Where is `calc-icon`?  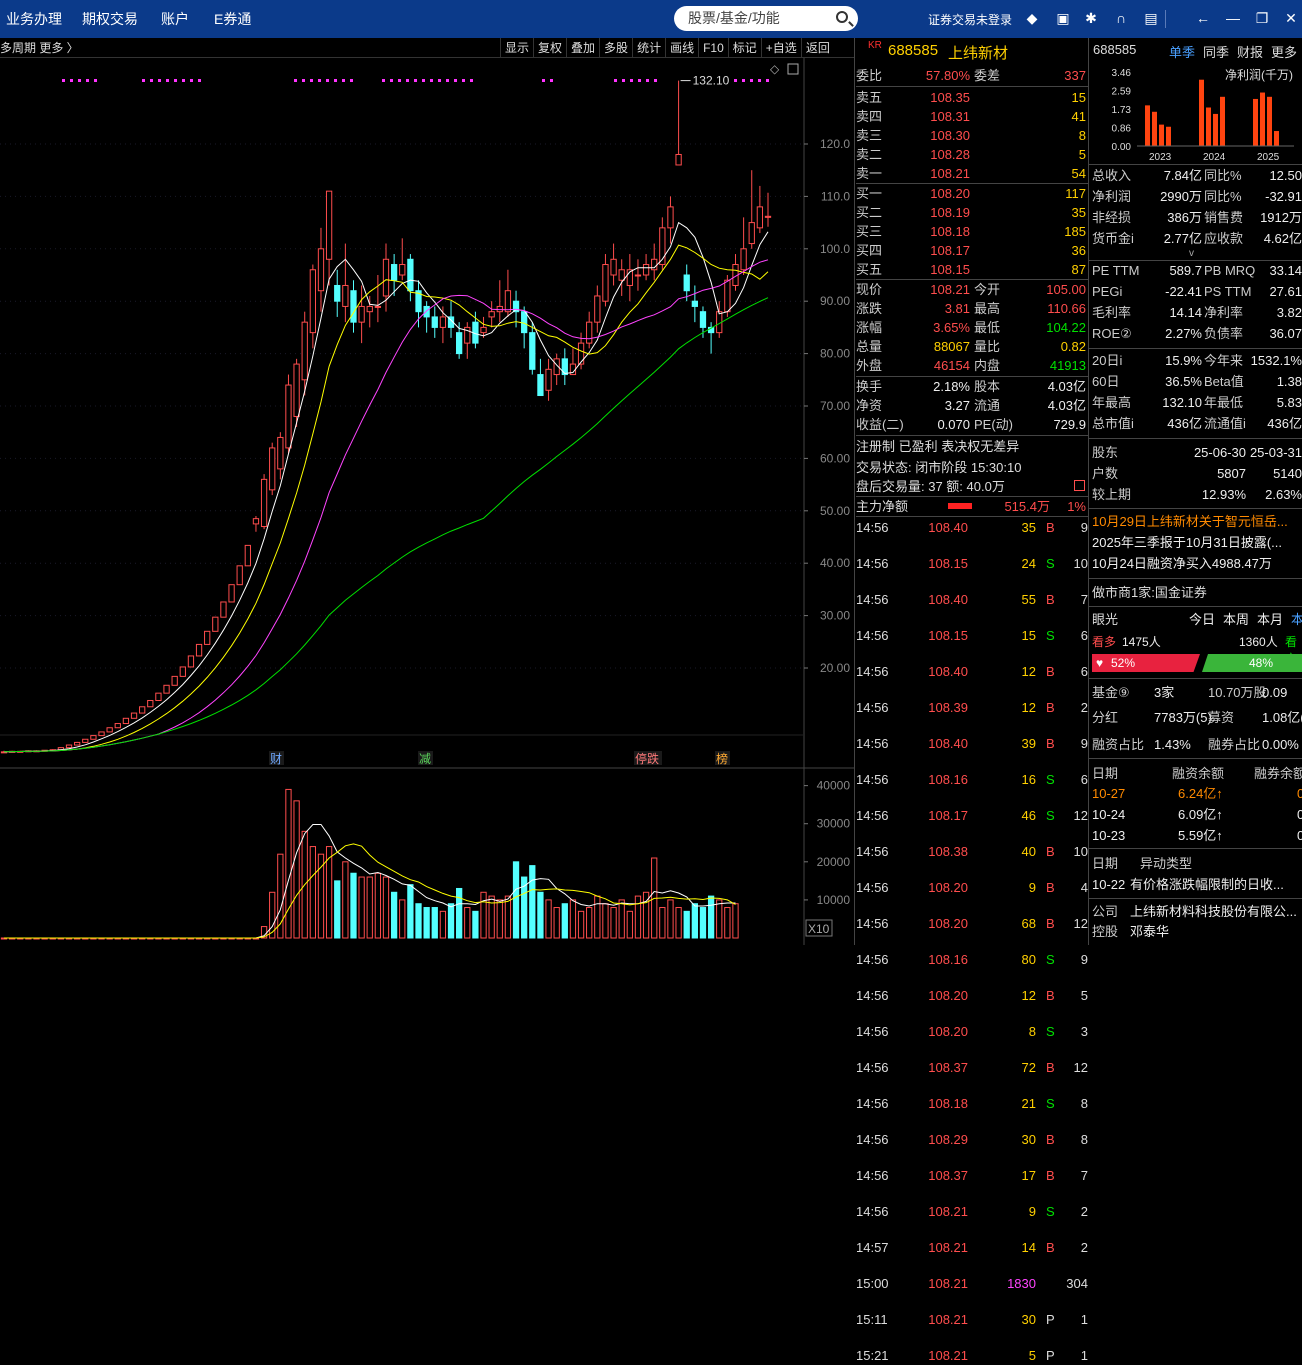 calc-icon is located at coordinates (1079, 485).